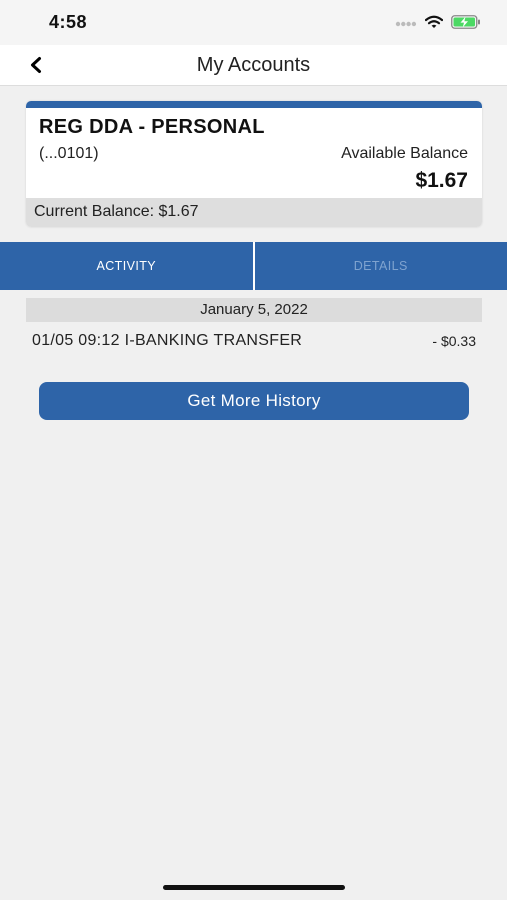 This screenshot has width=507, height=900. I want to click on page-title: My Accounts, so click(253, 65).